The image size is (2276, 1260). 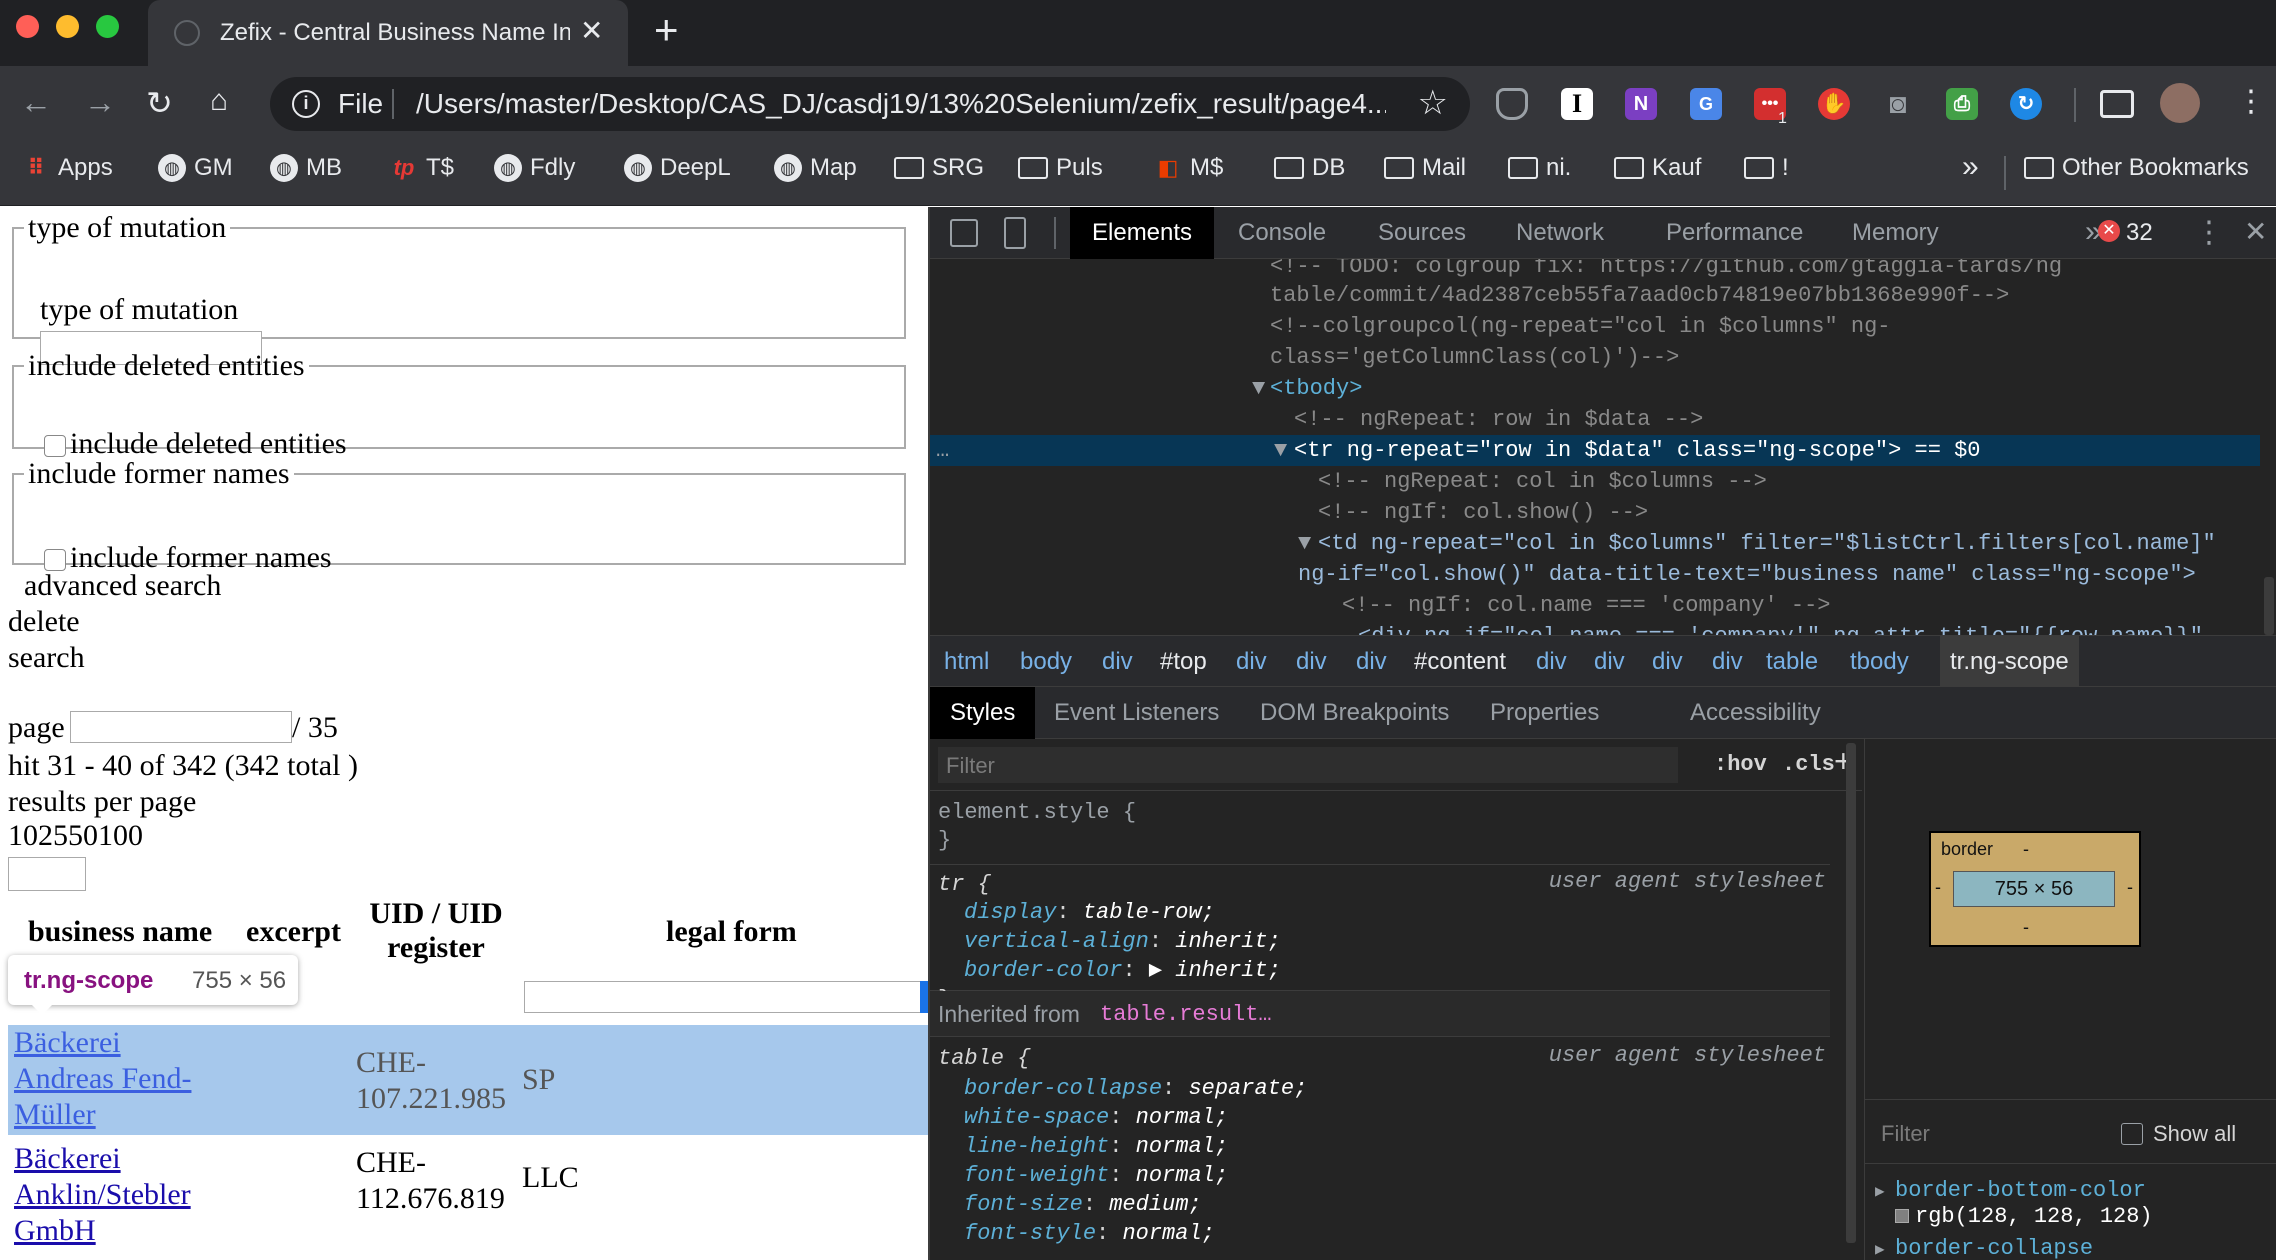 What do you see at coordinates (939, 168) in the screenshot?
I see `bookmark-item: SRG` at bounding box center [939, 168].